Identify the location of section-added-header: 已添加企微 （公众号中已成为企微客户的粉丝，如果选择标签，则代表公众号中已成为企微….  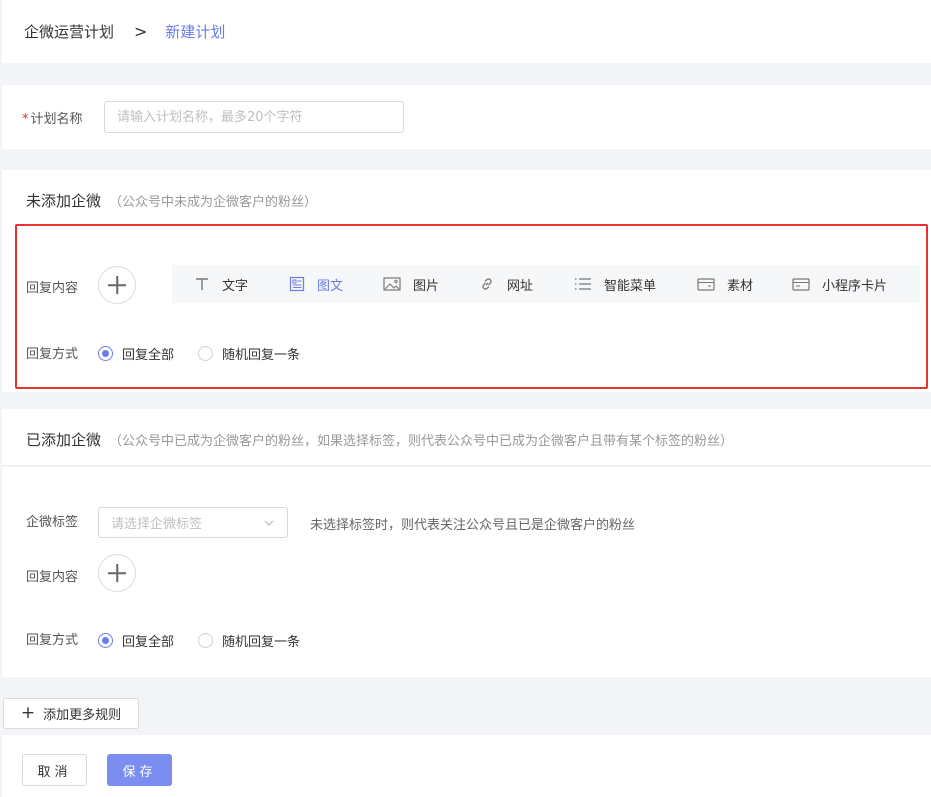
(466, 437).